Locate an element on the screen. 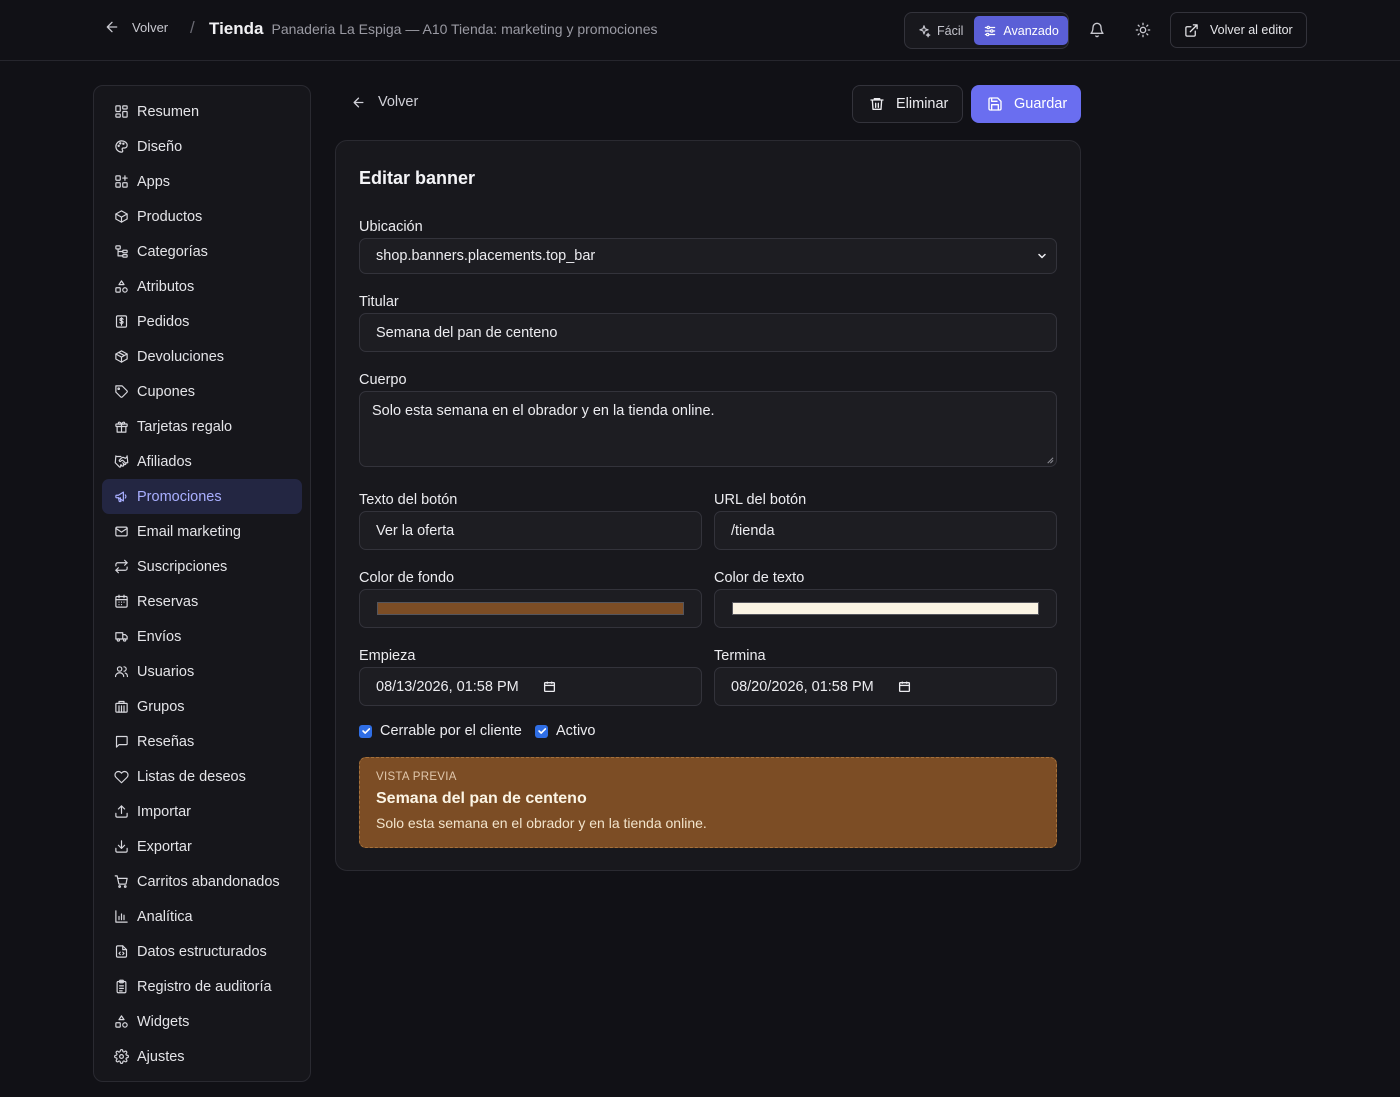 The height and width of the screenshot is (1097, 1400). button-text-input: Ver la oferta is located at coordinates (530, 530).